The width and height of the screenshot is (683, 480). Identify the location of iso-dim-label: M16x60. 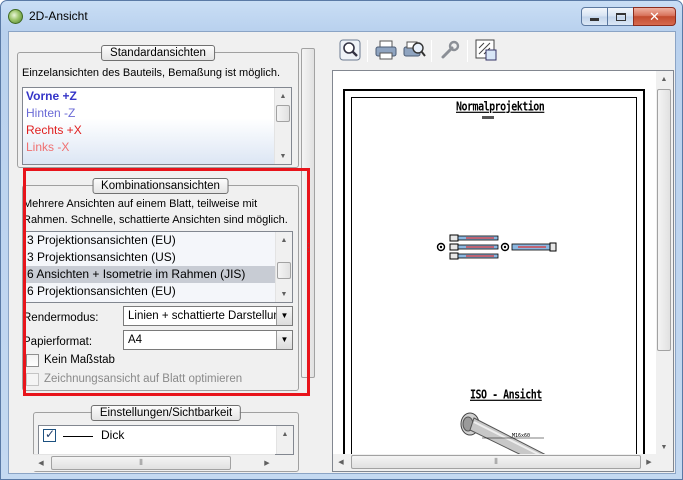
(521, 436).